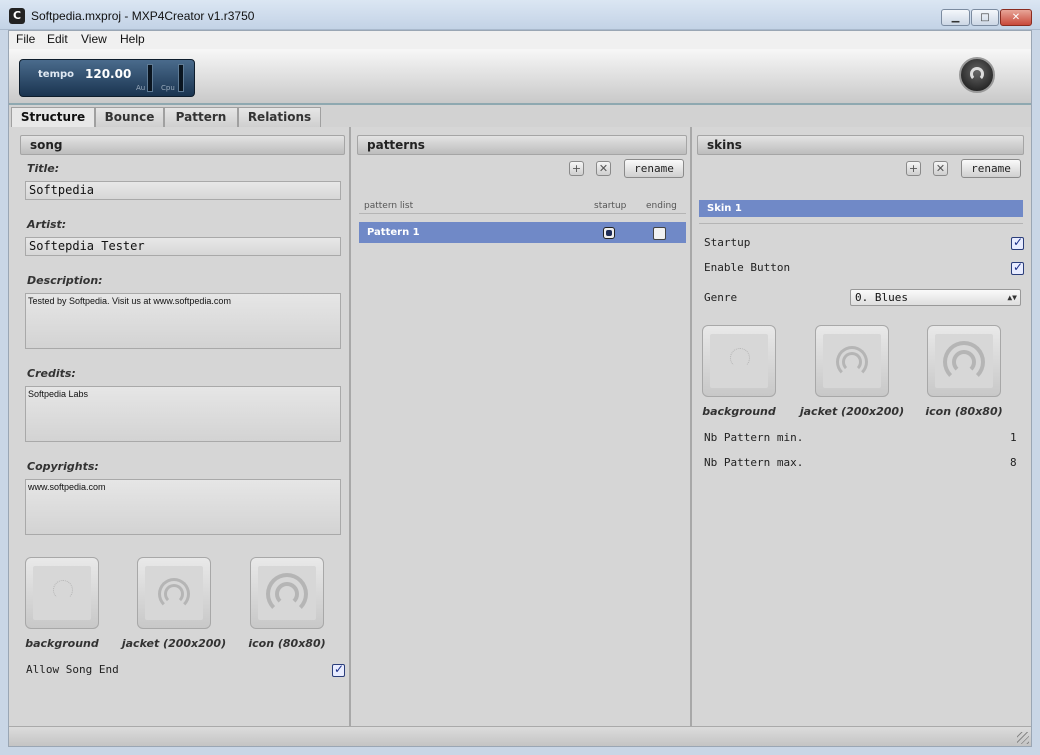 The width and height of the screenshot is (1040, 755). I want to click on app-icon: C, so click(17, 16).